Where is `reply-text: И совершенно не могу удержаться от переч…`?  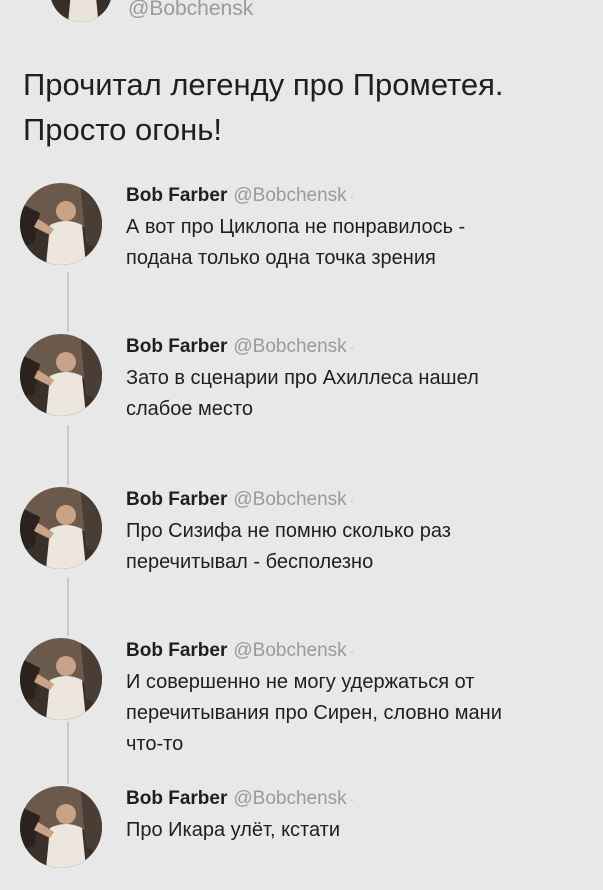 reply-text: И совершенно не могу удержаться от переч… is located at coordinates (364, 713).